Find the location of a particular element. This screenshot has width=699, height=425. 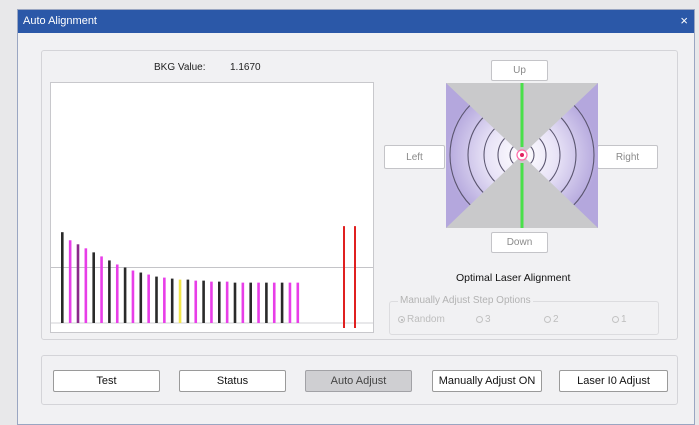

optimal-alignment-label: Optimal Laser Alignment is located at coordinates (513, 278).